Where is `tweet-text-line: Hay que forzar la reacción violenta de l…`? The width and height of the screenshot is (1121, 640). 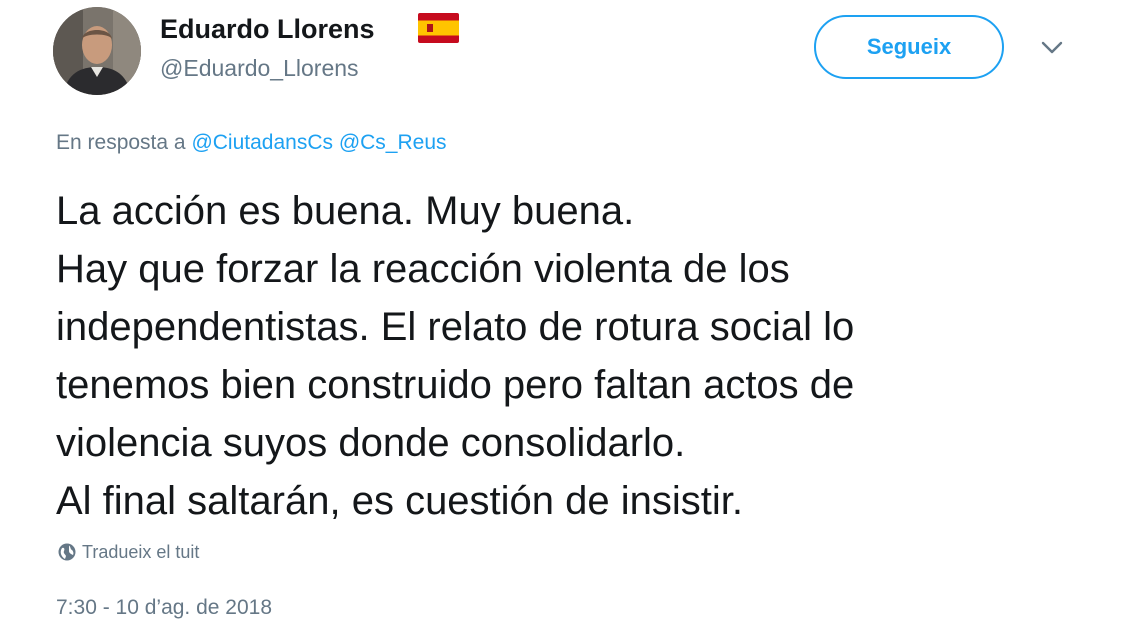 tweet-text-line: Hay que forzar la reacción violenta de l… is located at coordinates (423, 269).